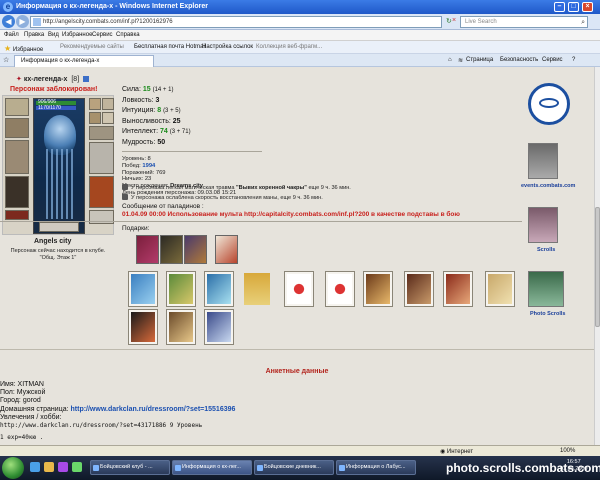 This screenshot has height=480, width=600. I want to click on gloves-slot, so click(101, 133).